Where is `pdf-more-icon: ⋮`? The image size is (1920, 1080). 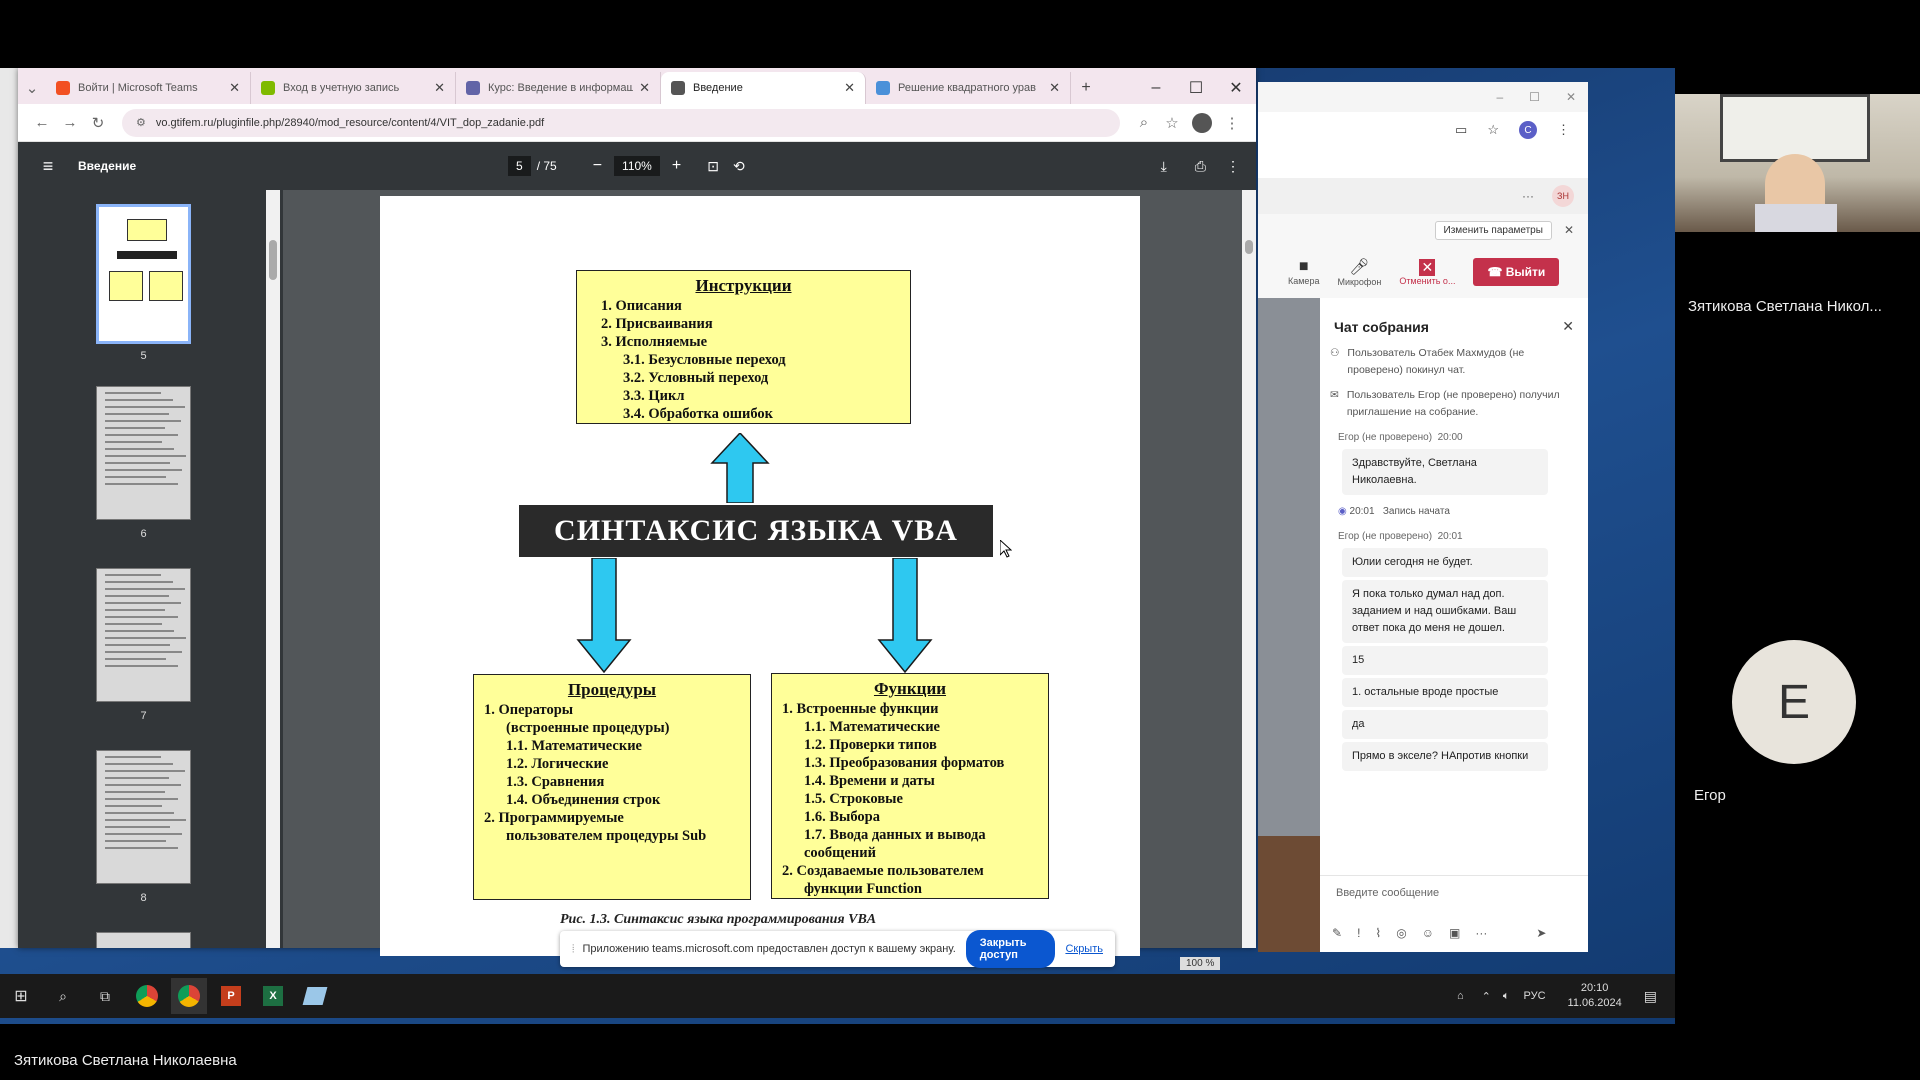 pdf-more-icon: ⋮ is located at coordinates (1233, 166).